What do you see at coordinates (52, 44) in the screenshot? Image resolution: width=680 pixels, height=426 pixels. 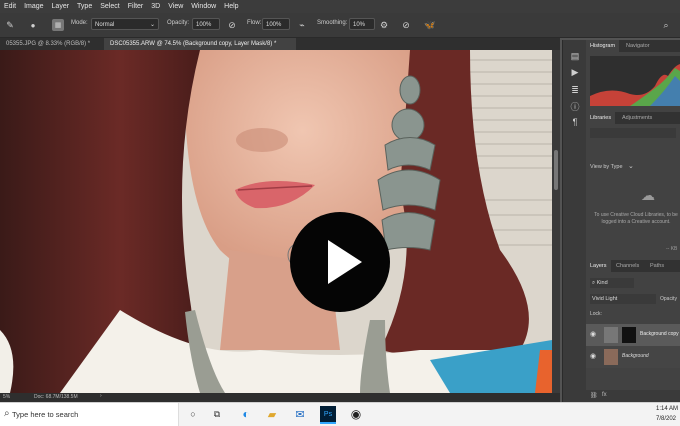 I see `tab-jpg: 05355.JPG @ 8.33% (RGB/8) *` at bounding box center [52, 44].